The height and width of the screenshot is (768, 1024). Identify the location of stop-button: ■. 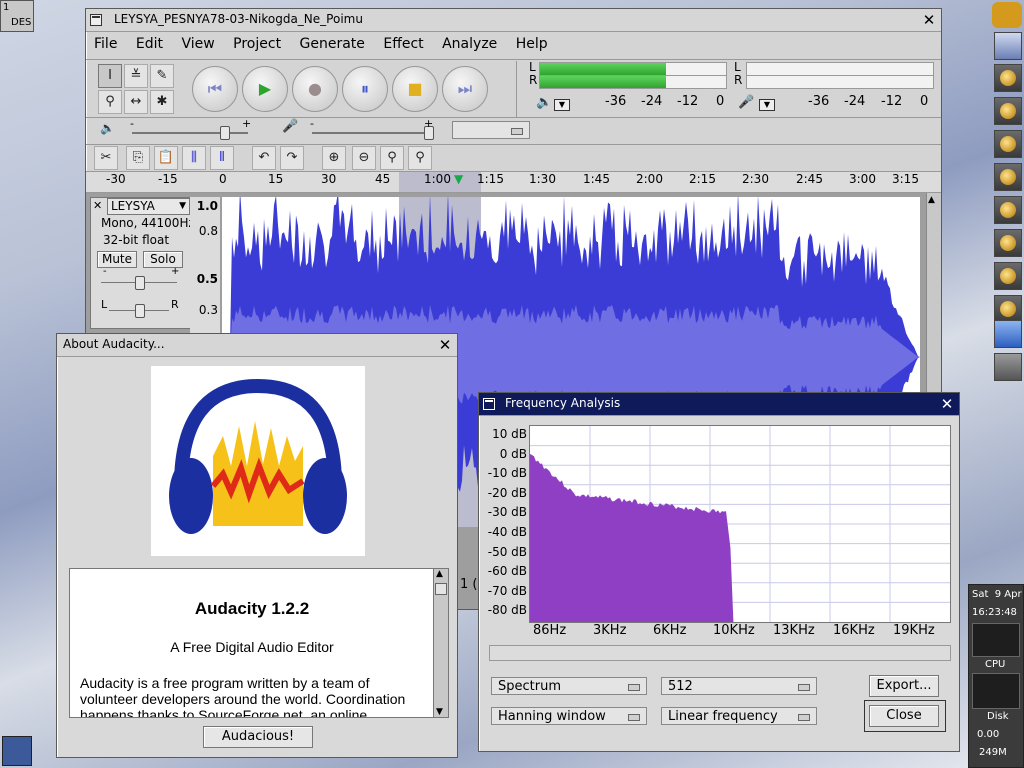
(415, 89).